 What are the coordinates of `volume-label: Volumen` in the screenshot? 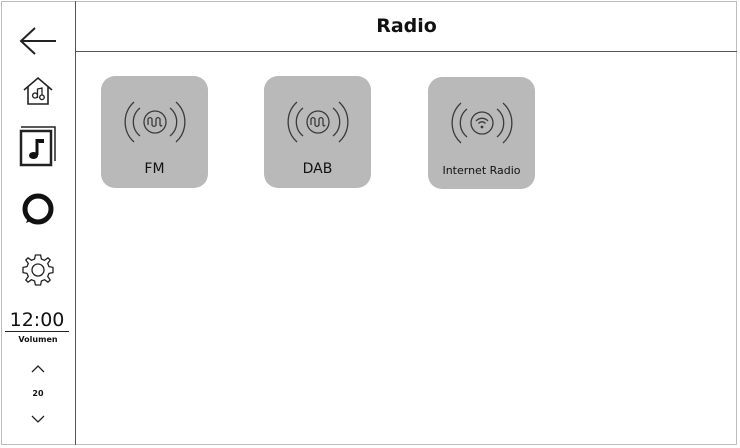 It's located at (38, 339).